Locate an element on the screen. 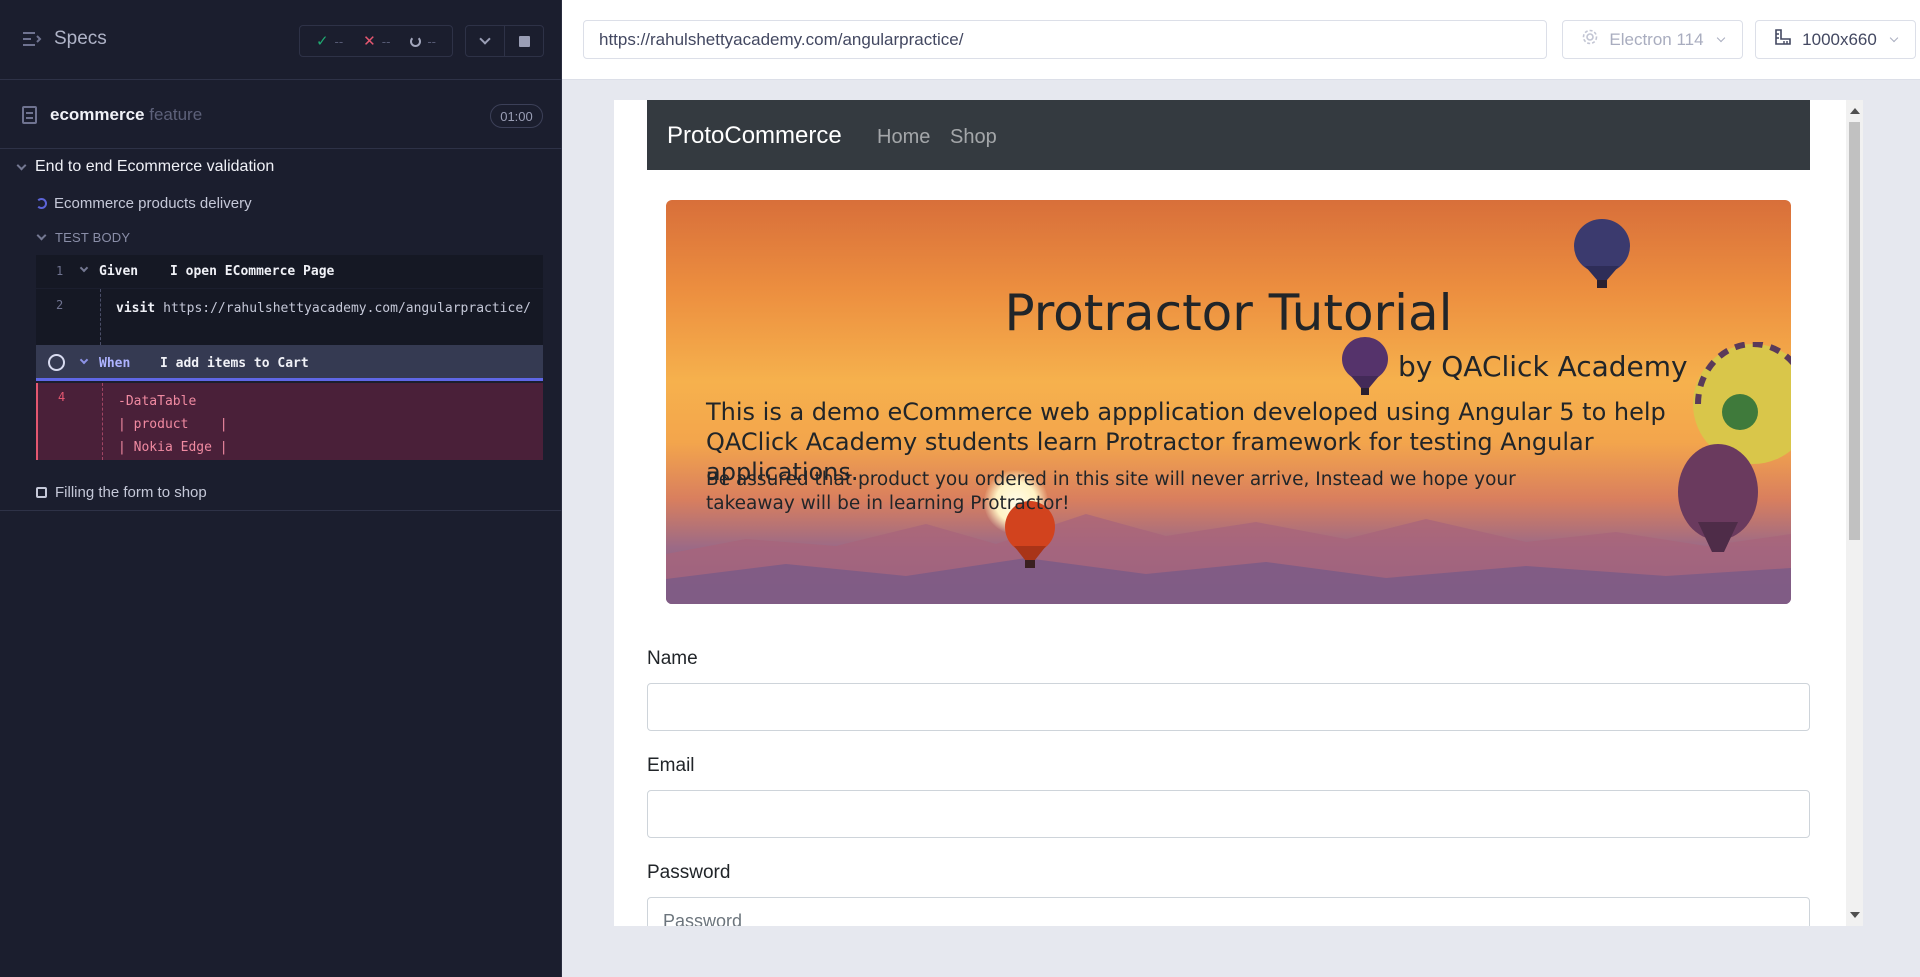 The image size is (1920, 977). scroll-up-icon is located at coordinates (1855, 111).